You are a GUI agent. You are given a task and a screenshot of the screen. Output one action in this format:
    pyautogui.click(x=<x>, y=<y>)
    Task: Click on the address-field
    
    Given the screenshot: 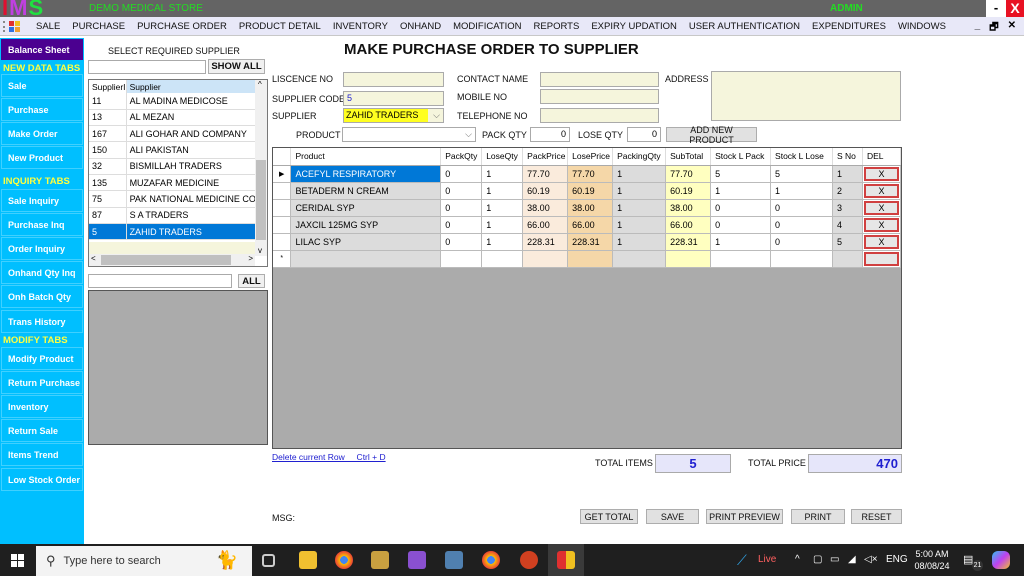 What is the action you would take?
    pyautogui.click(x=806, y=96)
    